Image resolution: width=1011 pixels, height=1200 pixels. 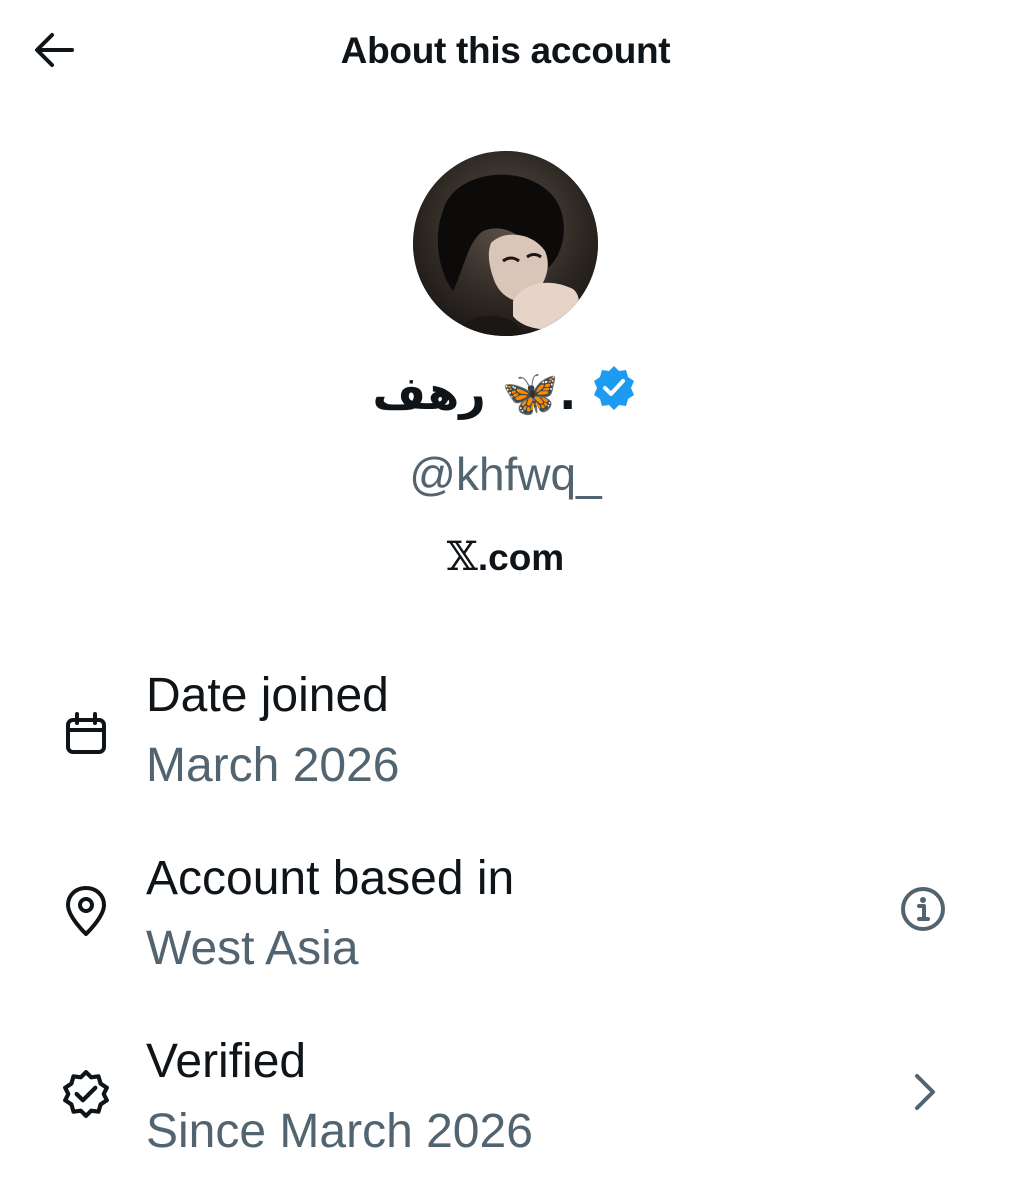 I want to click on platform-label: 𝕏.com, so click(x=505, y=557).